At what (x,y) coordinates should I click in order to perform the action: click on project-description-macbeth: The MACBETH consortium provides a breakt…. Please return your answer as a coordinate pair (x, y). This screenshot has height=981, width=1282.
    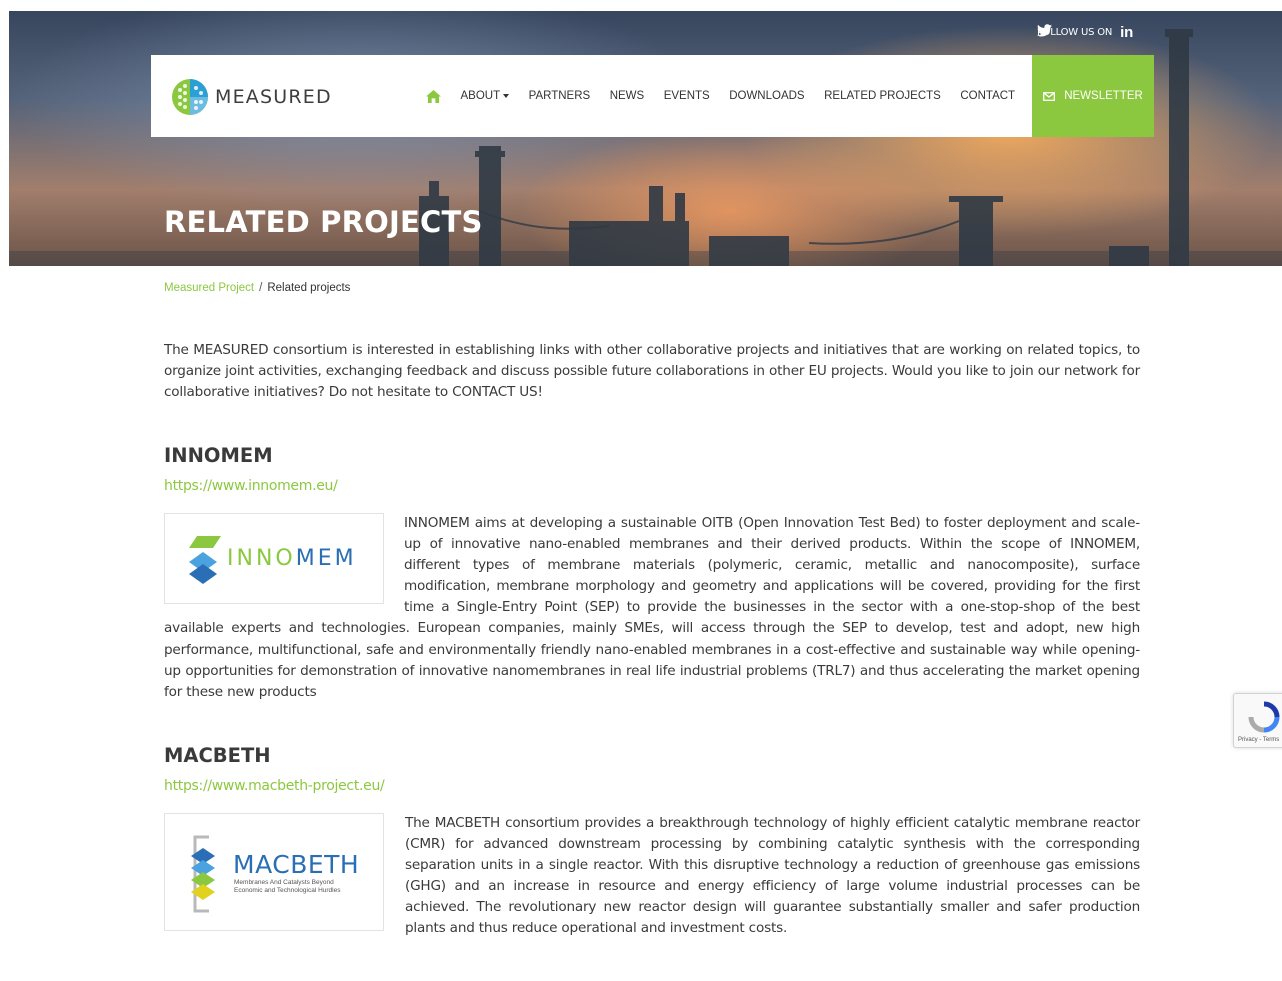
    Looking at the image, I should click on (772, 876).